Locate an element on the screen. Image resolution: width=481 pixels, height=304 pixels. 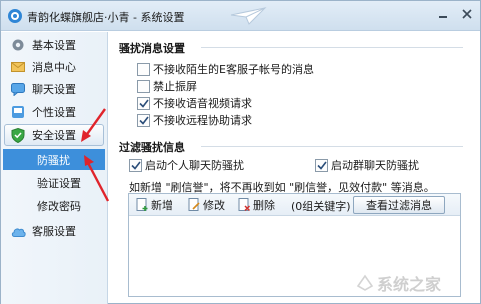
arrow-to-security is located at coordinates (95, 123).